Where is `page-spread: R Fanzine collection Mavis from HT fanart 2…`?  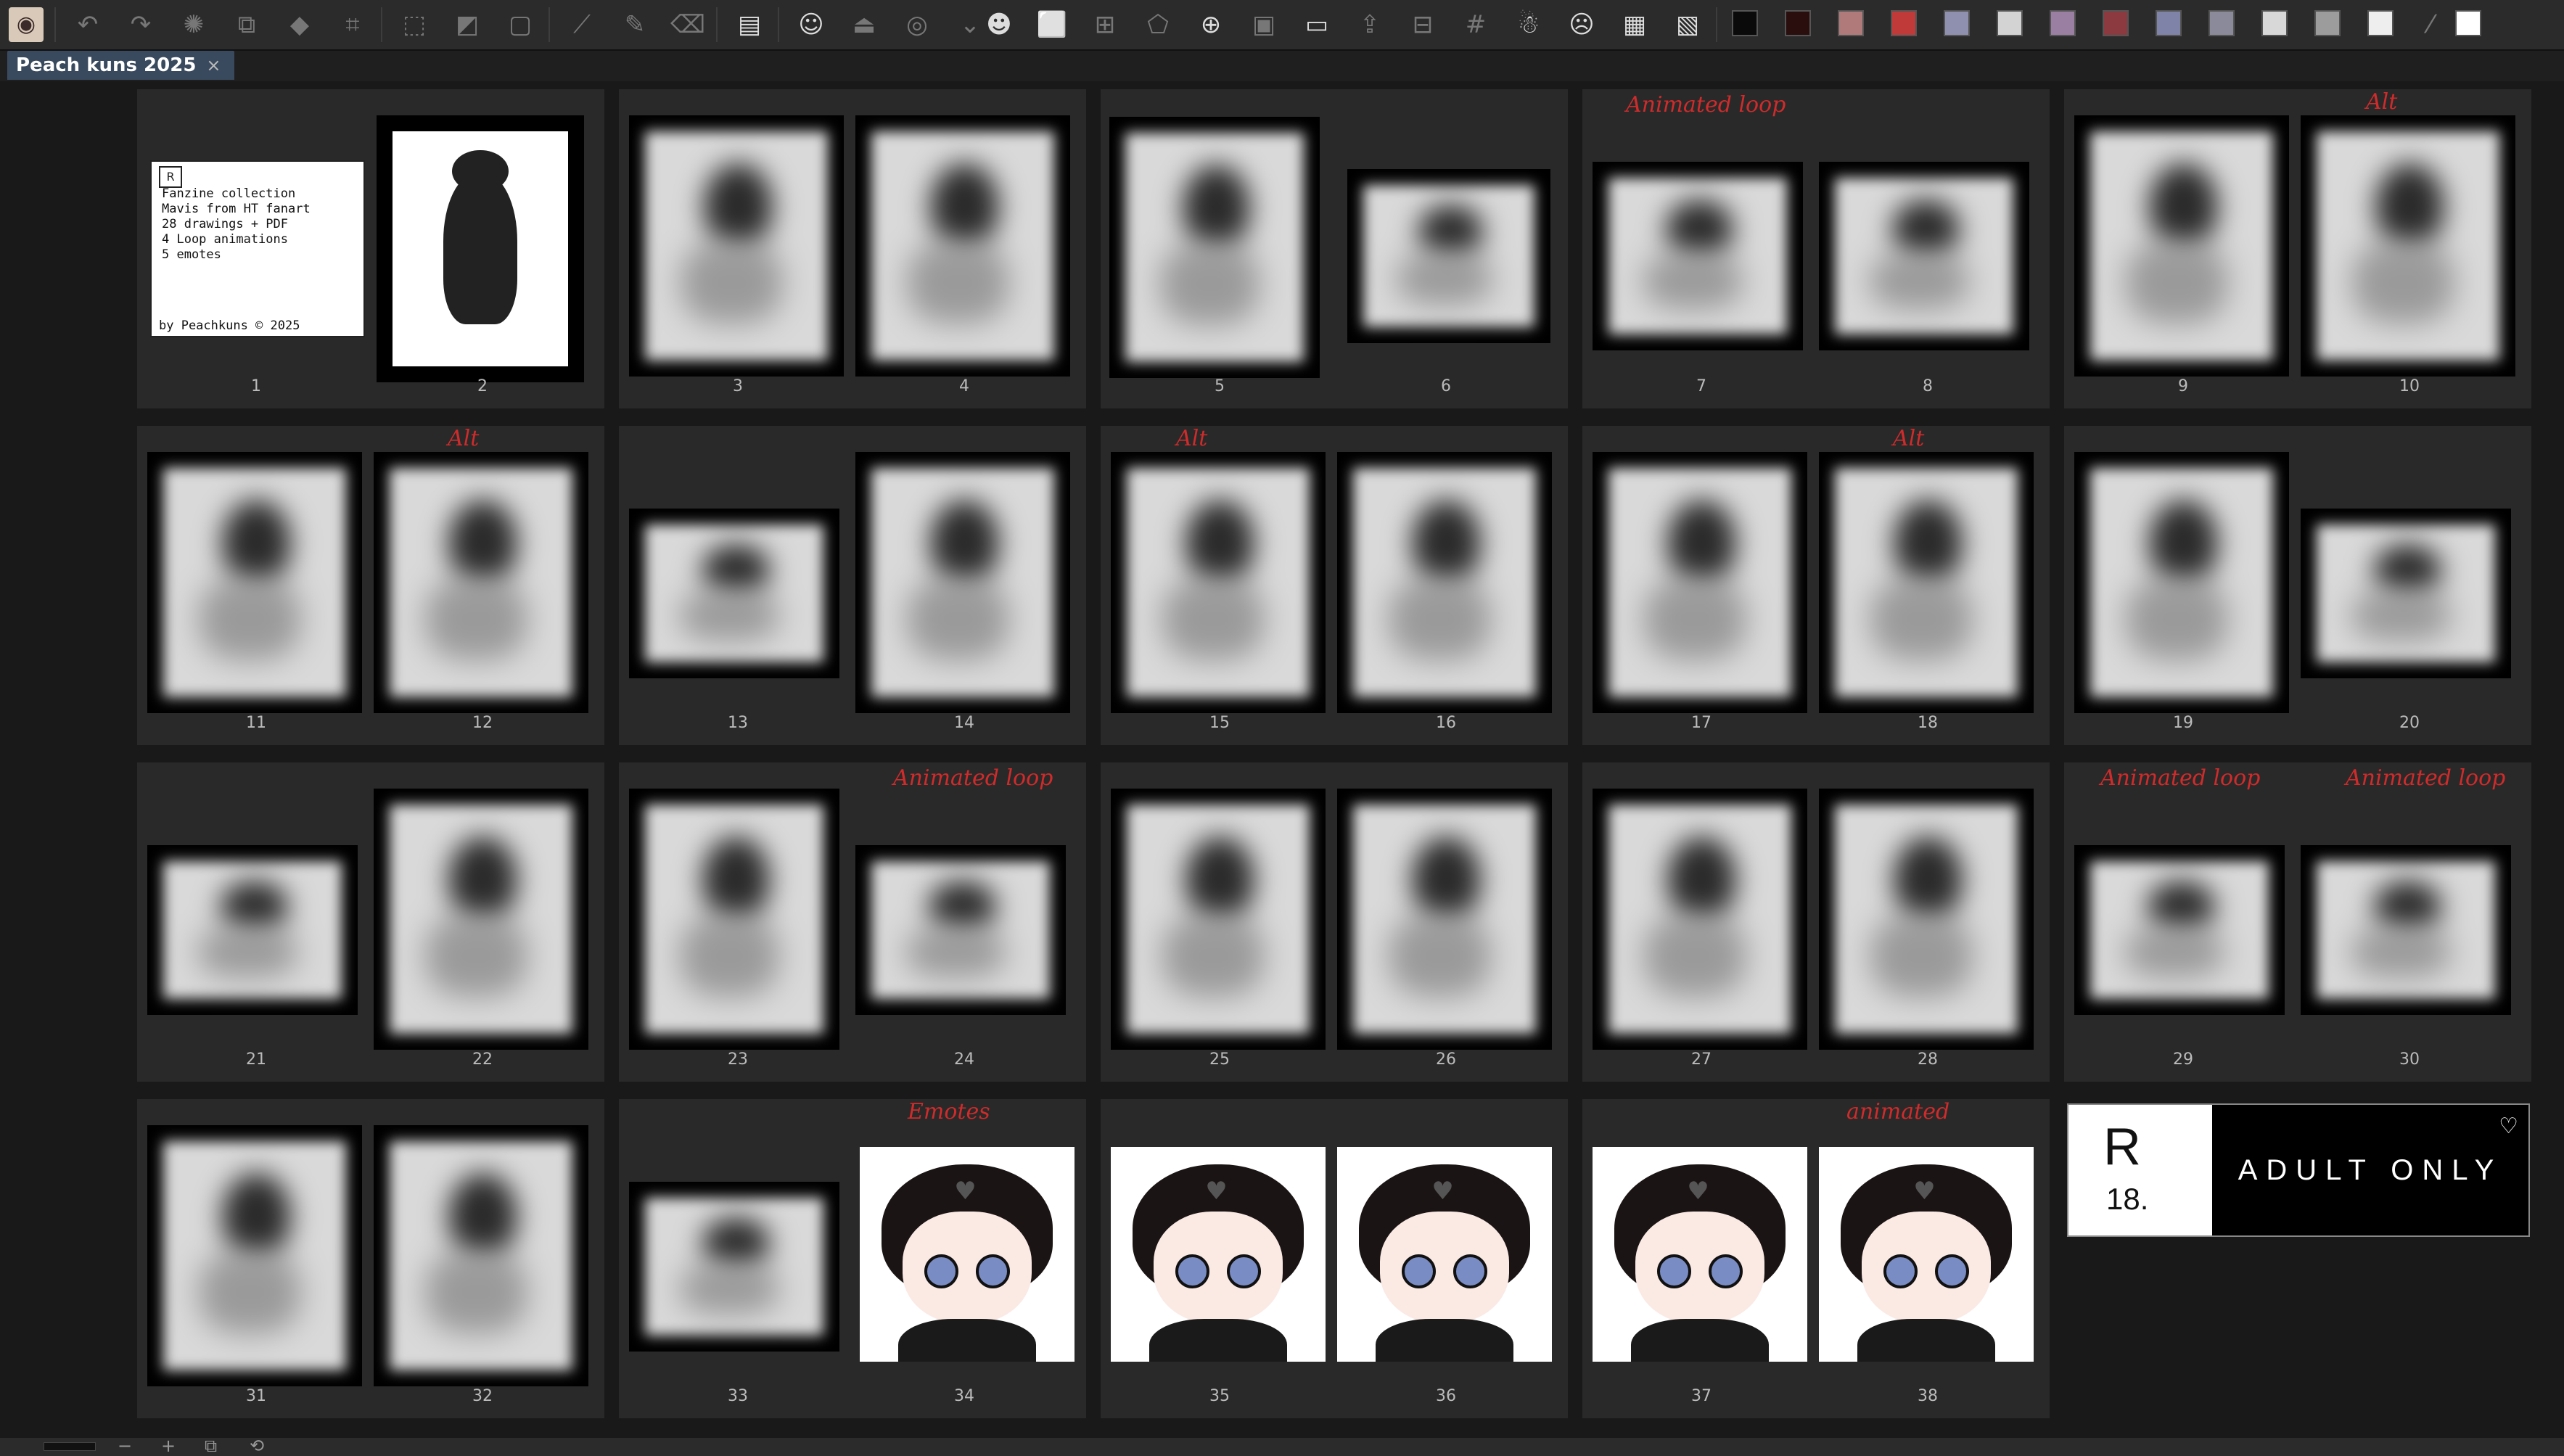 page-spread: R Fanzine collection Mavis from HT fanart 2… is located at coordinates (370, 248).